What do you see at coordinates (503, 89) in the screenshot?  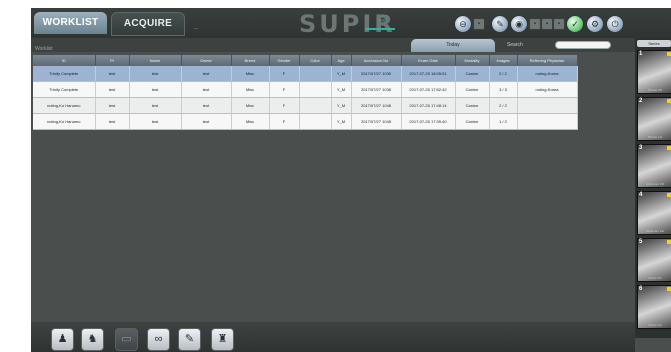 I see `table-cell: 3 / 3` at bounding box center [503, 89].